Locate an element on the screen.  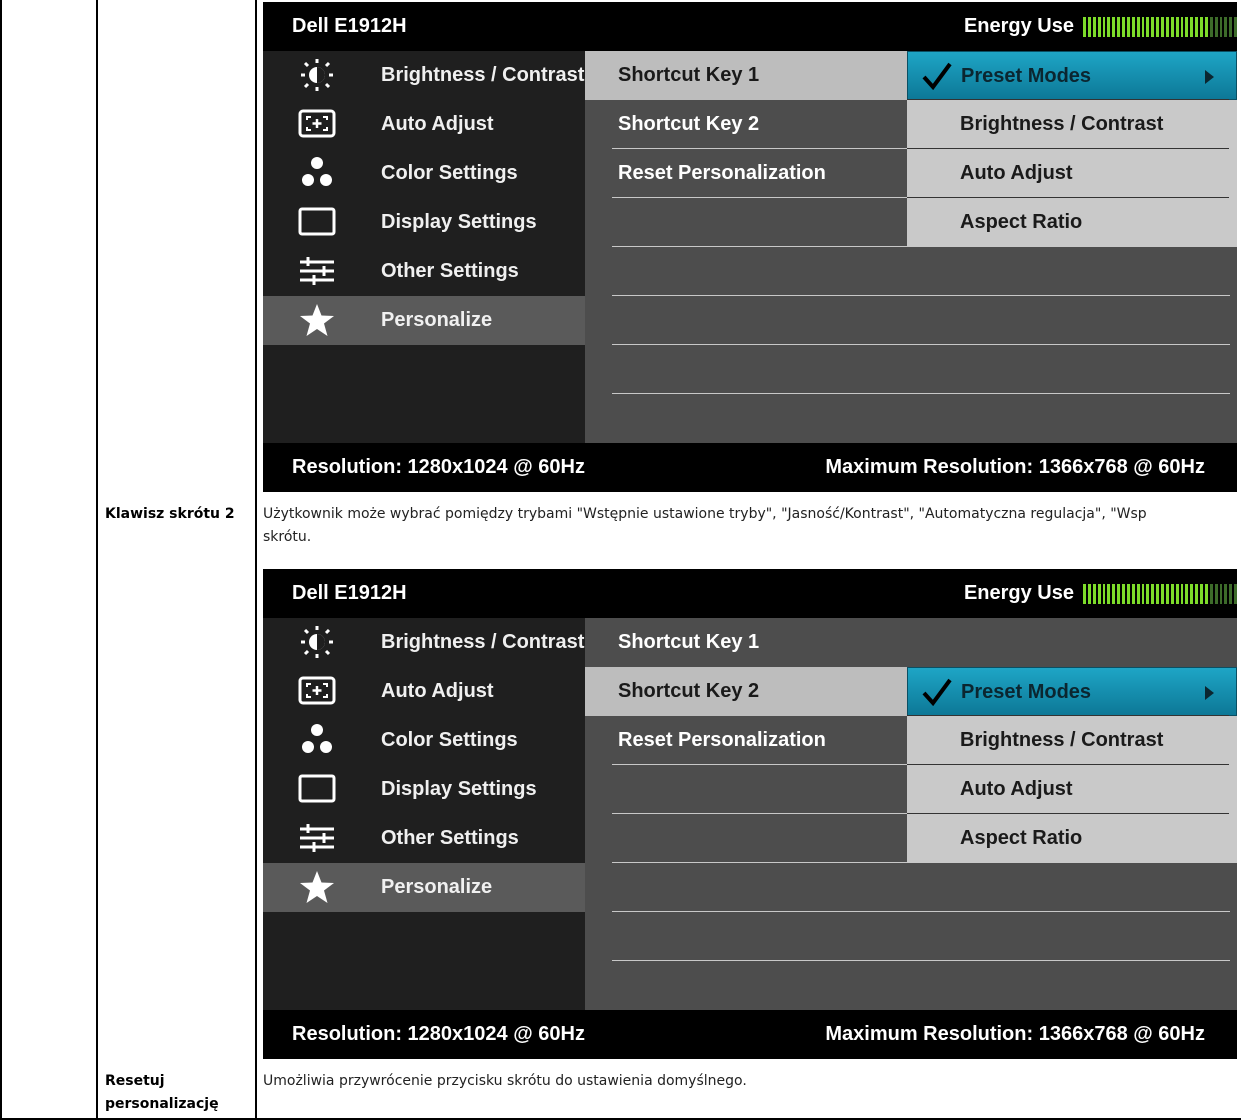
option-item-label: Auto Adjust is located at coordinates (1016, 173).